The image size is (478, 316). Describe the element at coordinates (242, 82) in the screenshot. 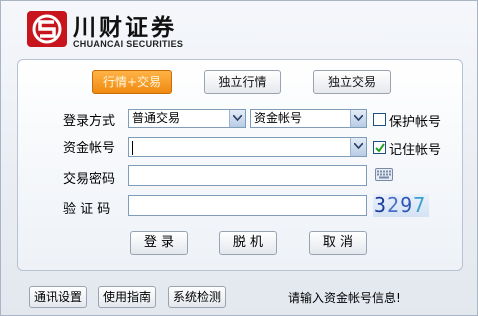

I see `mode-quote-only-button: 独立行情` at that location.